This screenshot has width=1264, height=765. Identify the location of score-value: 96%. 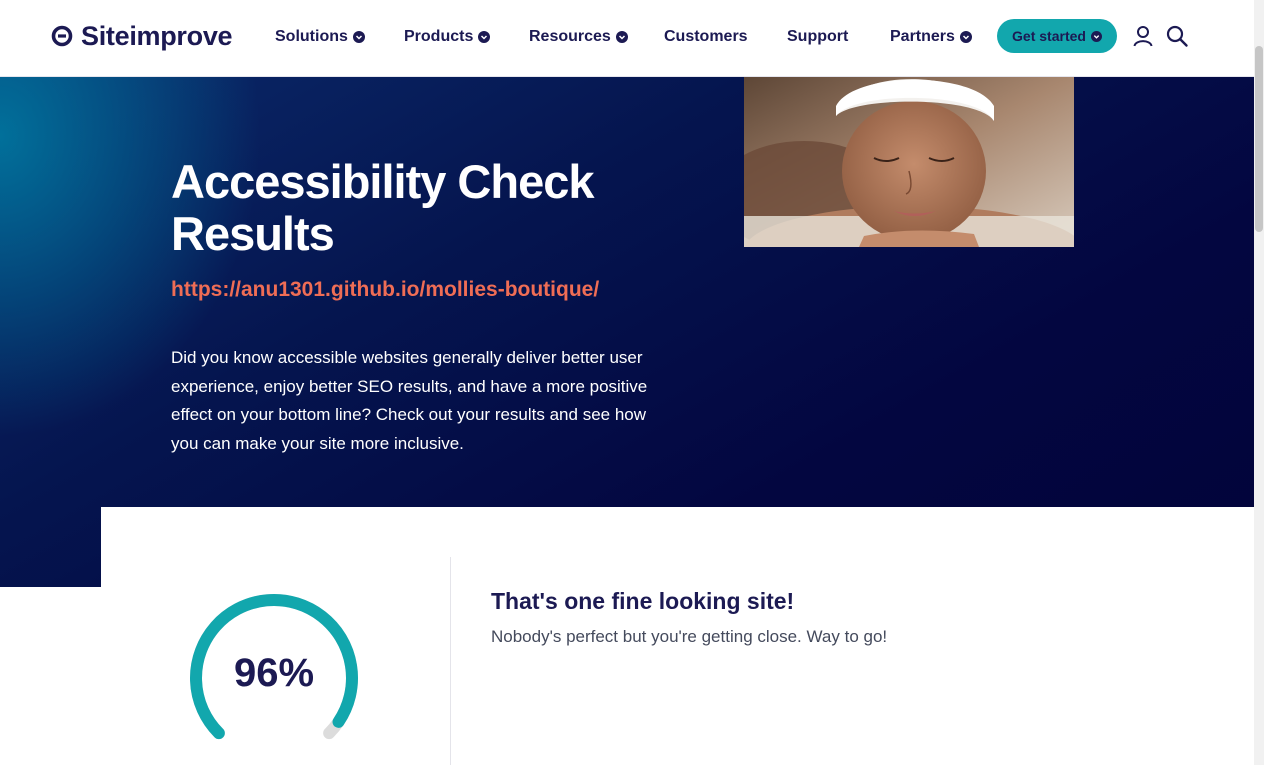
(274, 673).